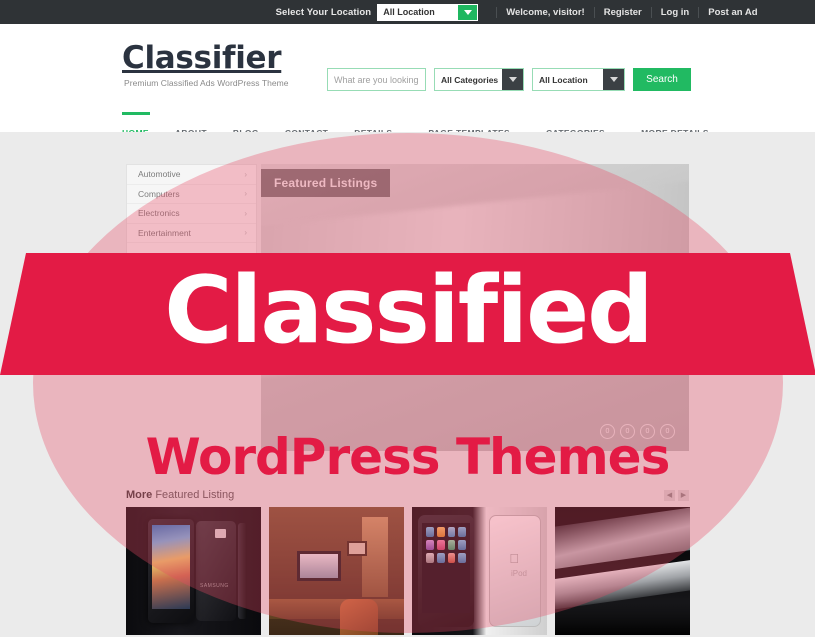  What do you see at coordinates (193, 495) in the screenshot?
I see `section-title-rest: Featured Listing` at bounding box center [193, 495].